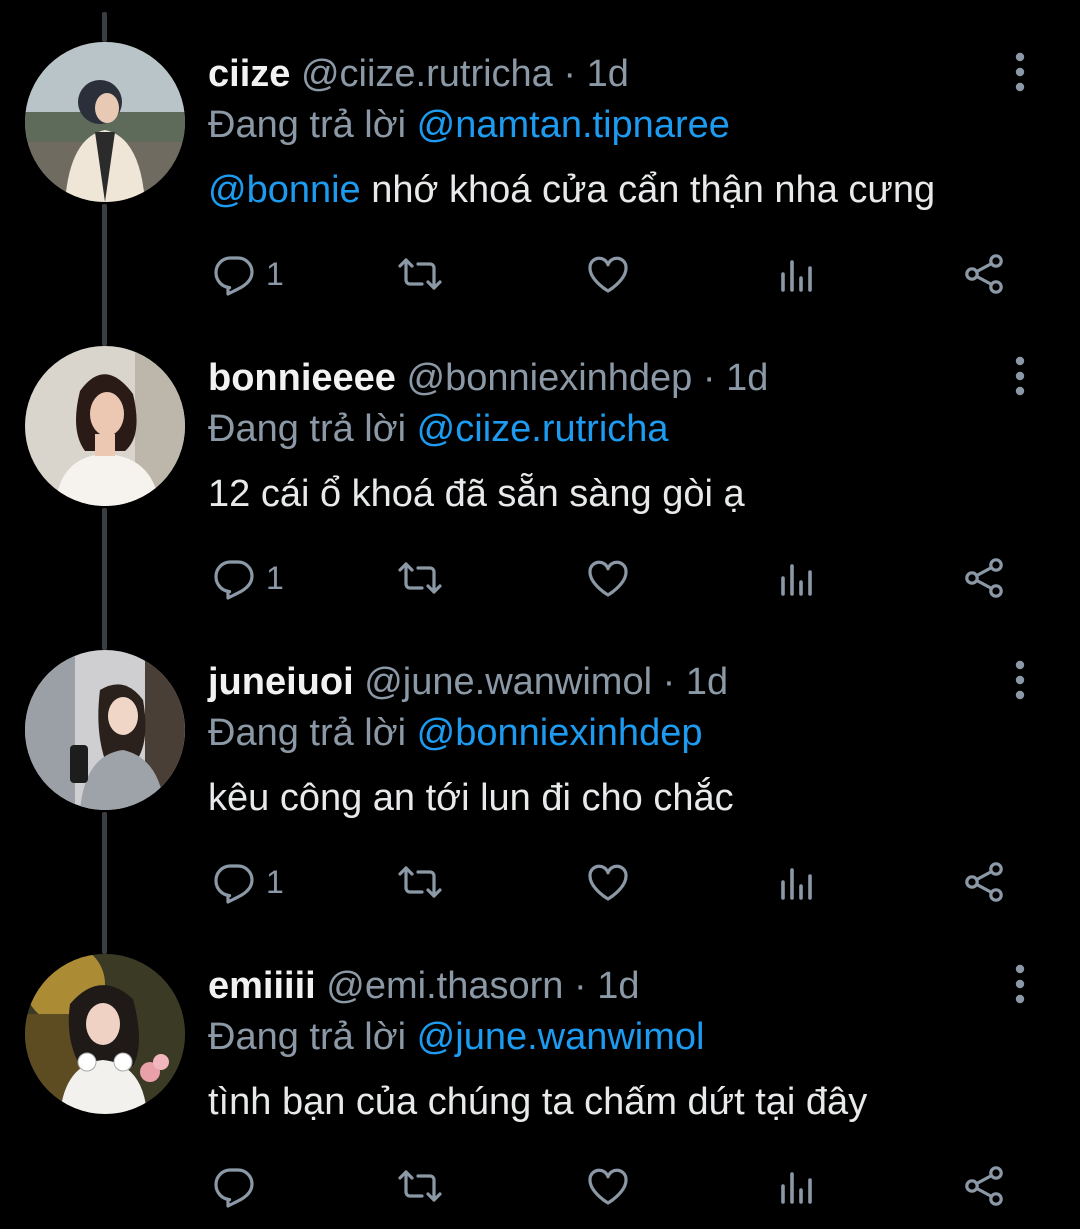 Image resolution: width=1080 pixels, height=1229 pixels. What do you see at coordinates (573, 125) in the screenshot?
I see `replying-to-handle: @namtan.tipnaree` at bounding box center [573, 125].